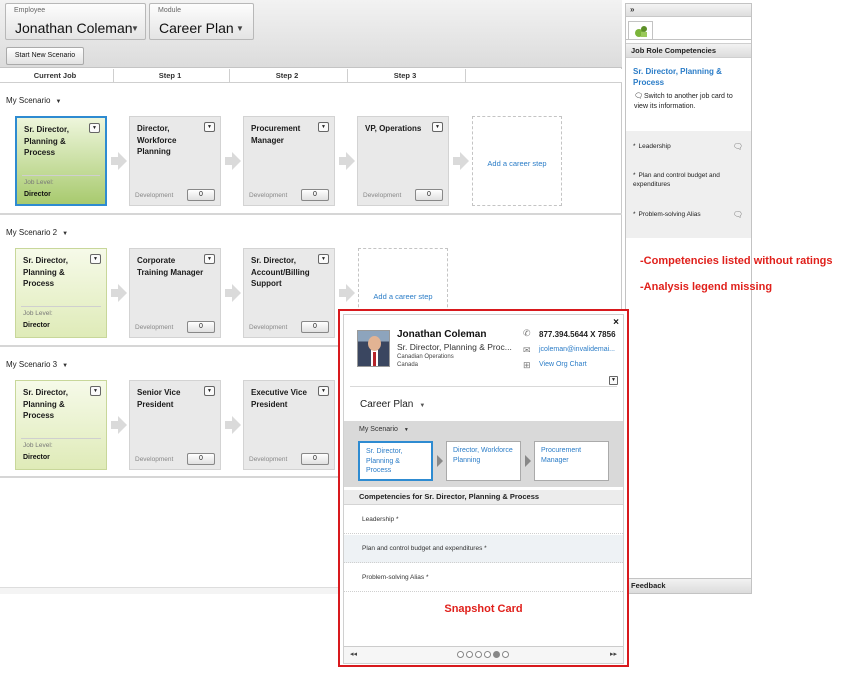 The height and width of the screenshot is (681, 867). I want to click on employee-value: Jonathan Coleman, so click(74, 28).